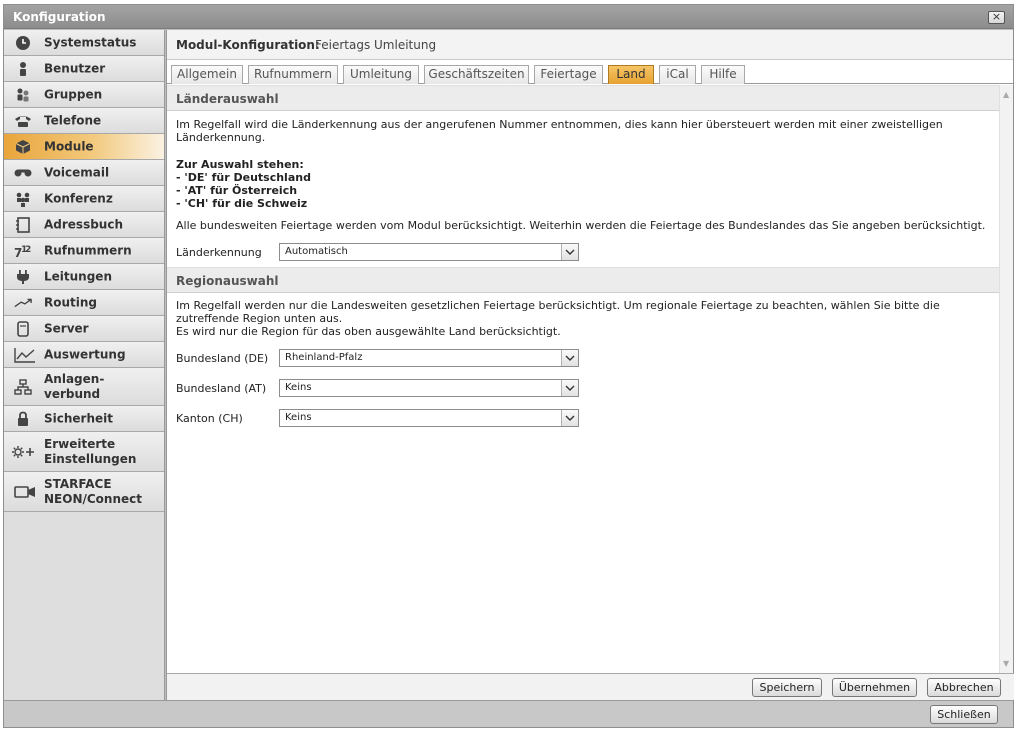  I want to click on sidebar-item-module: Module, so click(84, 147).